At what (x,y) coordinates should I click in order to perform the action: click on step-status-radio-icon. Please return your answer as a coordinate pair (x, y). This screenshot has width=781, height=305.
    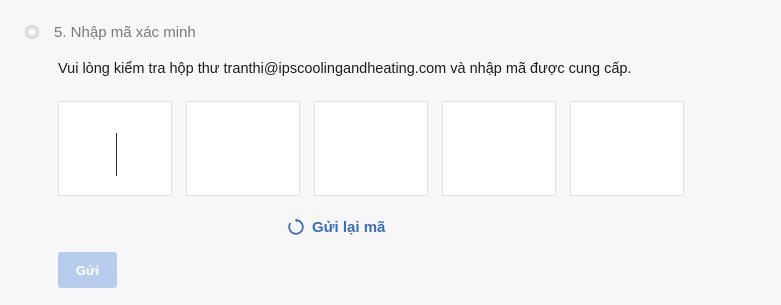
    Looking at the image, I should click on (32, 32).